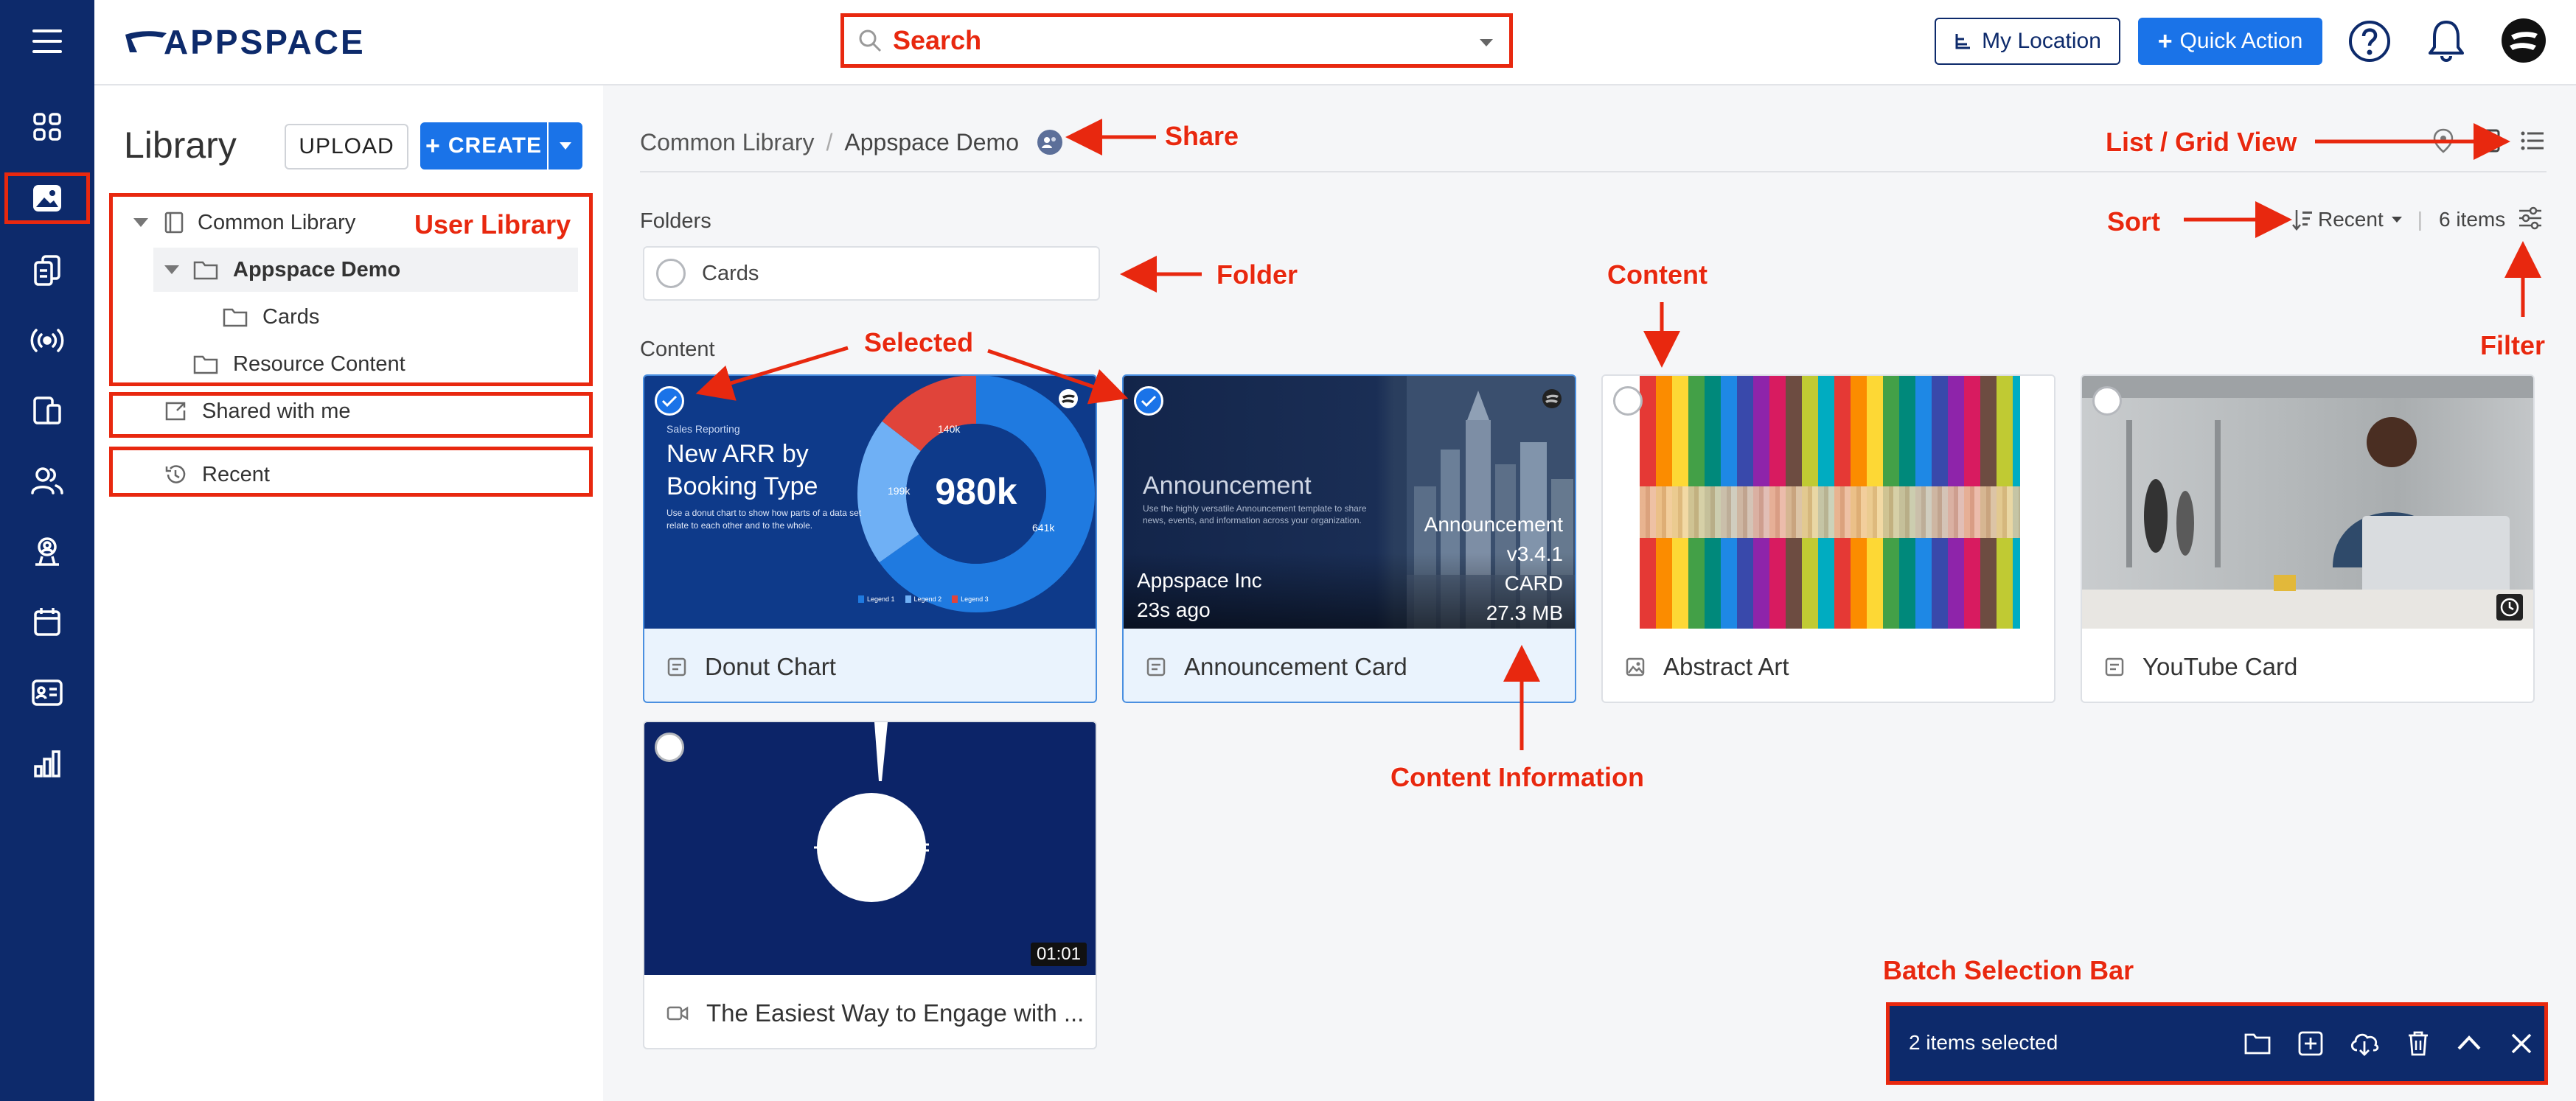  Describe the element at coordinates (1494, 524) in the screenshot. I see `content-info-name: Announcement` at that location.